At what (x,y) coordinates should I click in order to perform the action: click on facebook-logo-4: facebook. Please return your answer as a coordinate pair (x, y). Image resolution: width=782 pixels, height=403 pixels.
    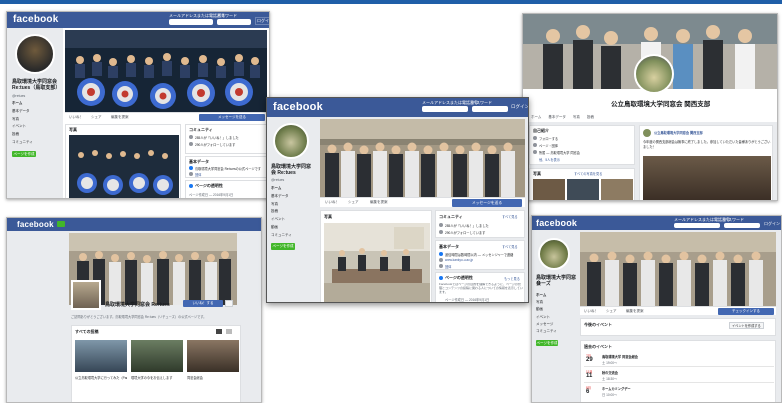
    Looking at the image, I should click on (556, 223).